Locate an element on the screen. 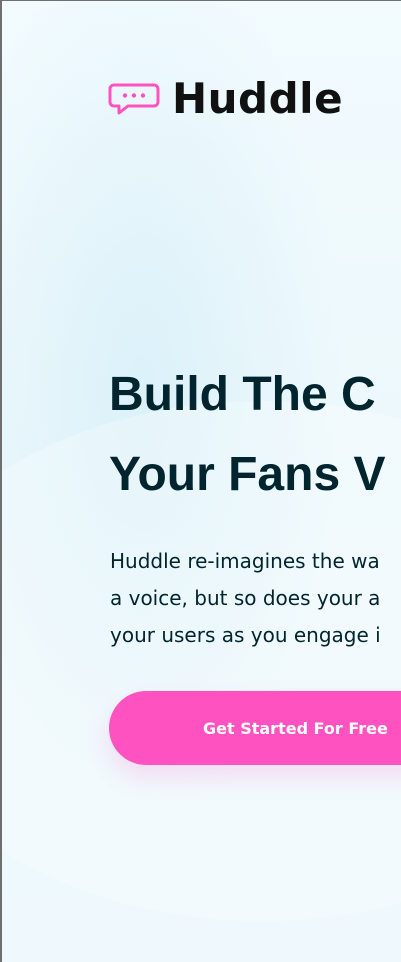 This screenshot has height=962, width=401. hero-headline: Build The C Your Fans V is located at coordinates (255, 435).